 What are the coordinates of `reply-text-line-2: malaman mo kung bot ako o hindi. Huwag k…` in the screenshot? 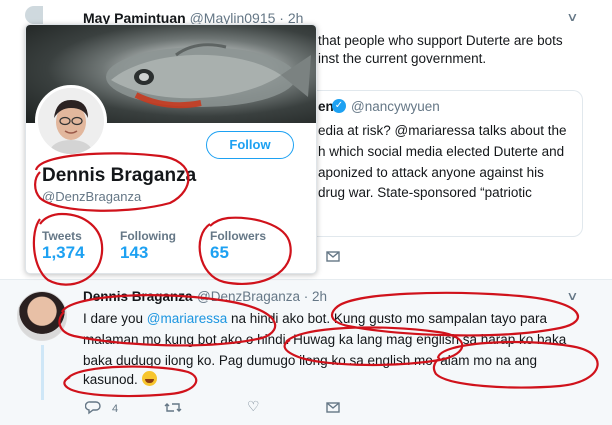 It's located at (325, 339).